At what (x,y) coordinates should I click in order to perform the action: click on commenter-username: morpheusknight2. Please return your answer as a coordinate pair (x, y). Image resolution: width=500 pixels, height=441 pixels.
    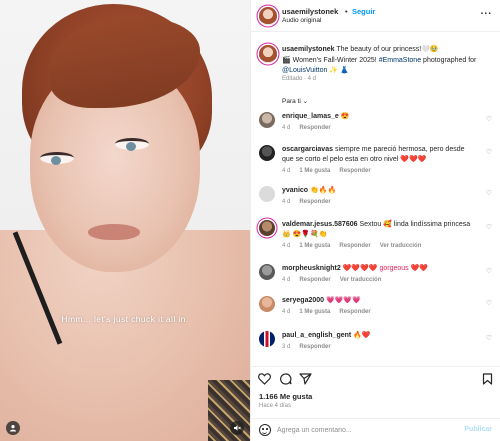
    Looking at the image, I should click on (311, 268).